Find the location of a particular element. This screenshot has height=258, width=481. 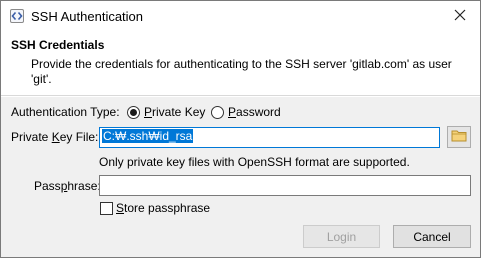

private-key-file-input: C:₩.ssh₩id_rsa is located at coordinates (269, 137).